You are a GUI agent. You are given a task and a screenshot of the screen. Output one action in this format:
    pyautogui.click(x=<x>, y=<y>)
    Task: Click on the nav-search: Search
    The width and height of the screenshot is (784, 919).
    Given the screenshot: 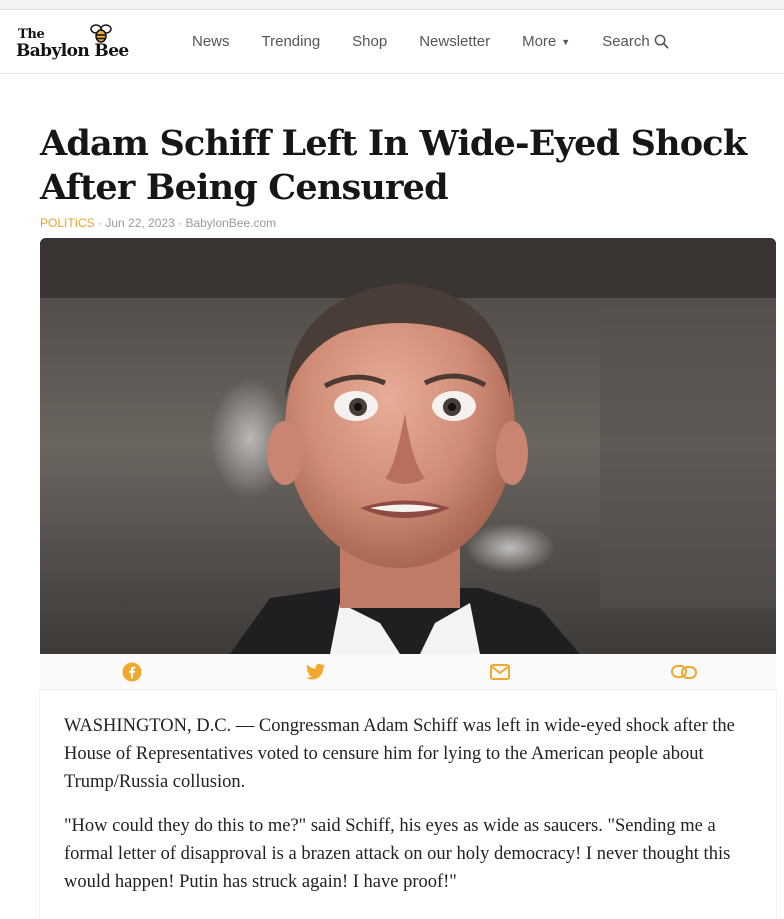 What is the action you would take?
    pyautogui.click(x=635, y=41)
    